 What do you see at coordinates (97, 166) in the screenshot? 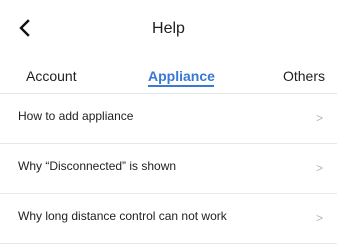
I see `list-item-label: Why “Disconnected” is shown` at bounding box center [97, 166].